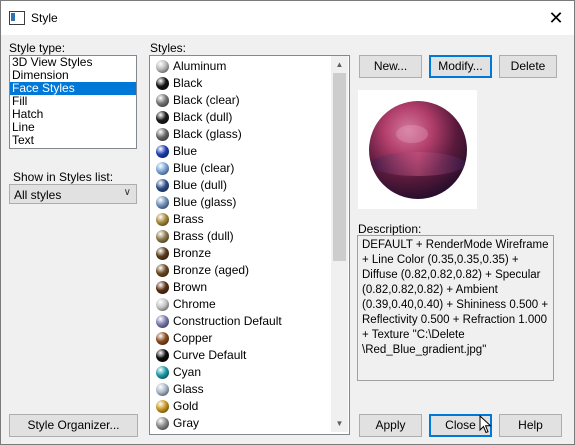 Image resolution: width=575 pixels, height=445 pixels. Describe the element at coordinates (241, 423) in the screenshot. I see `style-list-item: Gray` at that location.